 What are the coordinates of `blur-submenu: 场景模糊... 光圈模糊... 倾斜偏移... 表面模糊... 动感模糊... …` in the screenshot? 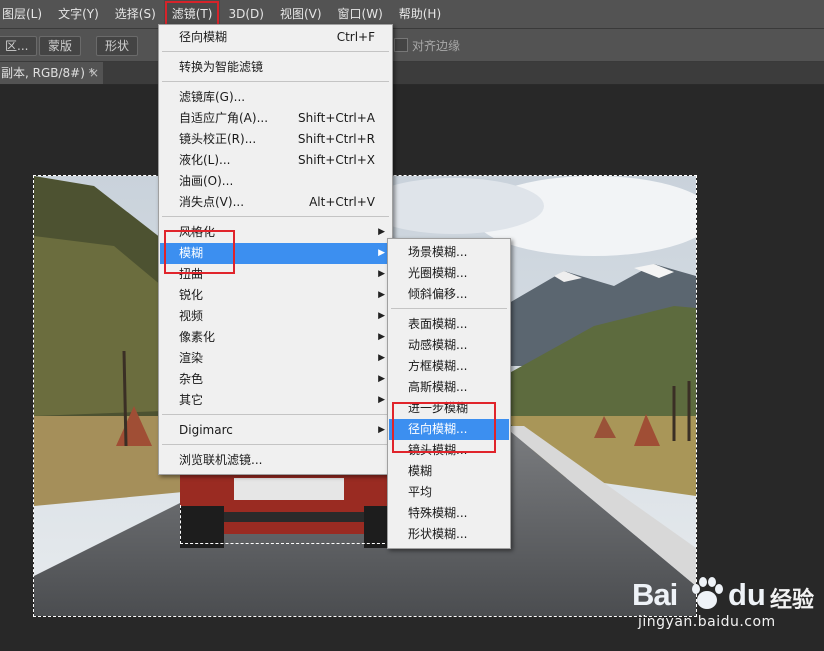 It's located at (449, 393).